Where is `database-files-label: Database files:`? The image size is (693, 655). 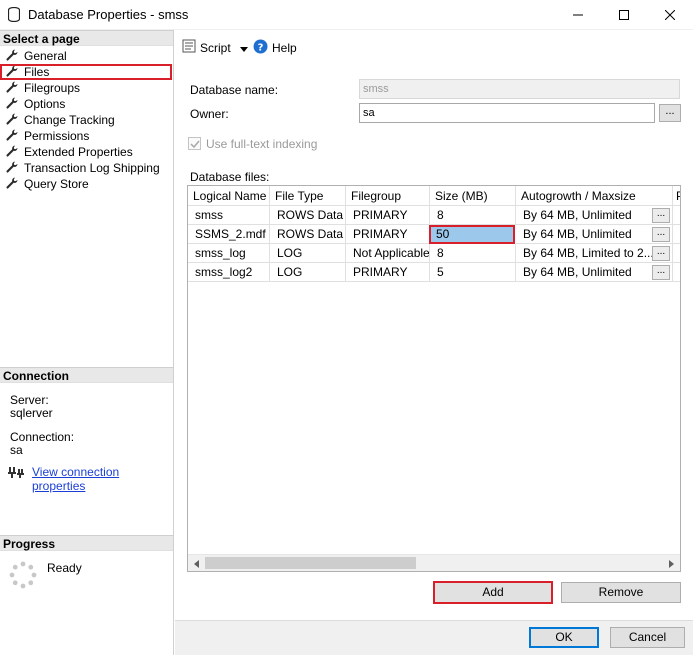 database-files-label: Database files: is located at coordinates (230, 177).